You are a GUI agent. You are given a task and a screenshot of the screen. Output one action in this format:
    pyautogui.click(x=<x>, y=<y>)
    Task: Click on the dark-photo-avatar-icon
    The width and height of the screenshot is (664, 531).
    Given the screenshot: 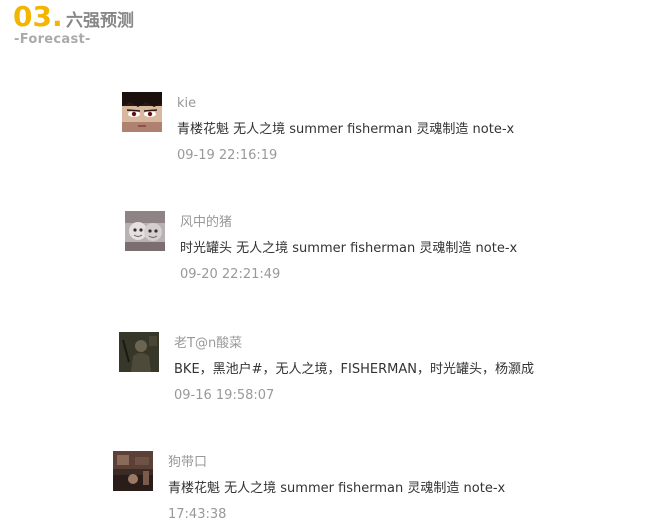 What is the action you would take?
    pyautogui.click(x=139, y=352)
    